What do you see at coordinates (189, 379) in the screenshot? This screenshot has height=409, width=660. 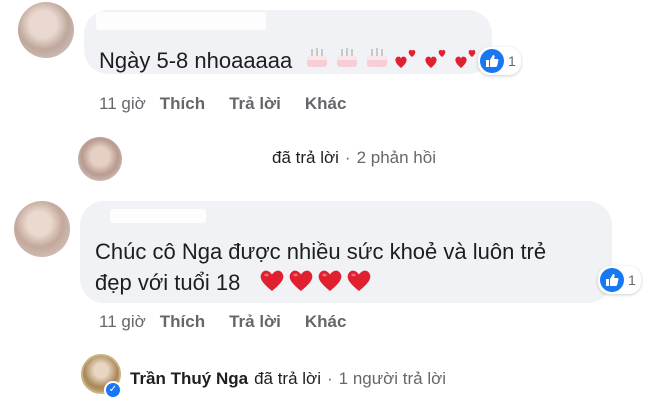 I see `page-name: Trần Thuý Nga` at bounding box center [189, 379].